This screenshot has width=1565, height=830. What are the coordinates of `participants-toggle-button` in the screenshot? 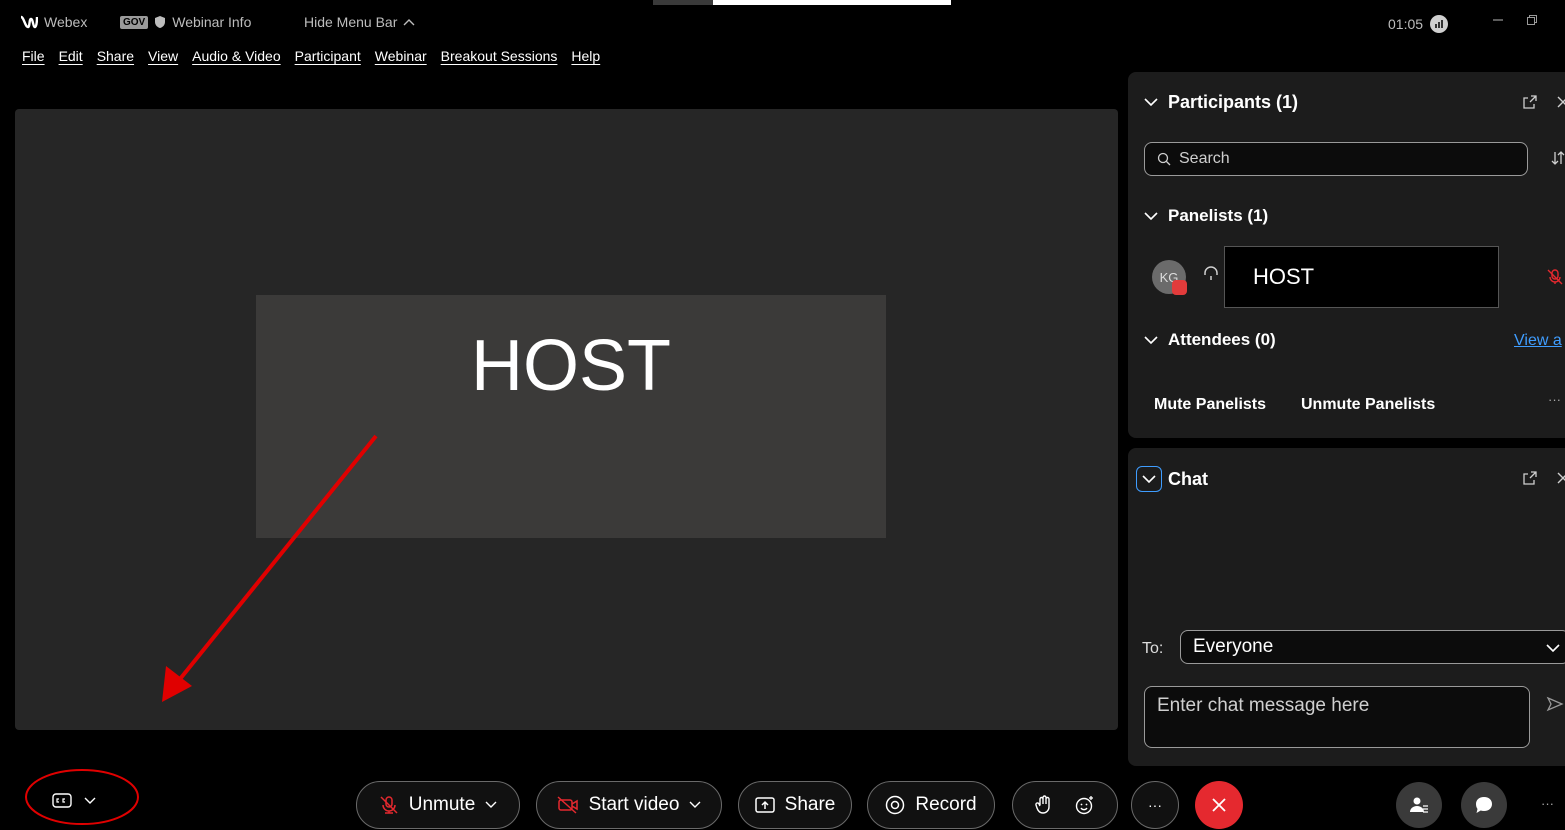 It's located at (1419, 805).